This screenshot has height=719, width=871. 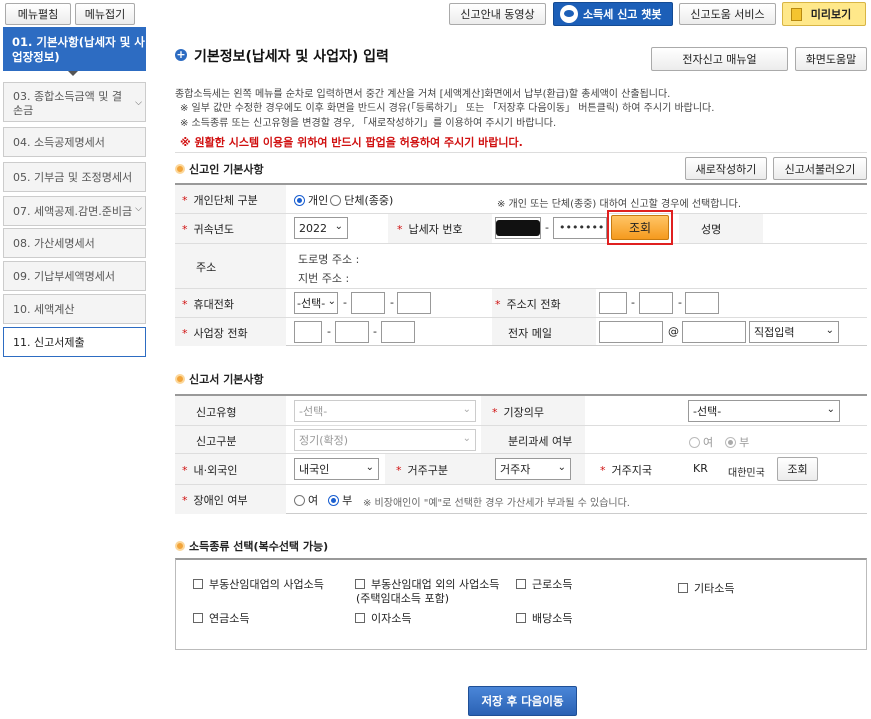 I want to click on email-domain-input, so click(x=714, y=332).